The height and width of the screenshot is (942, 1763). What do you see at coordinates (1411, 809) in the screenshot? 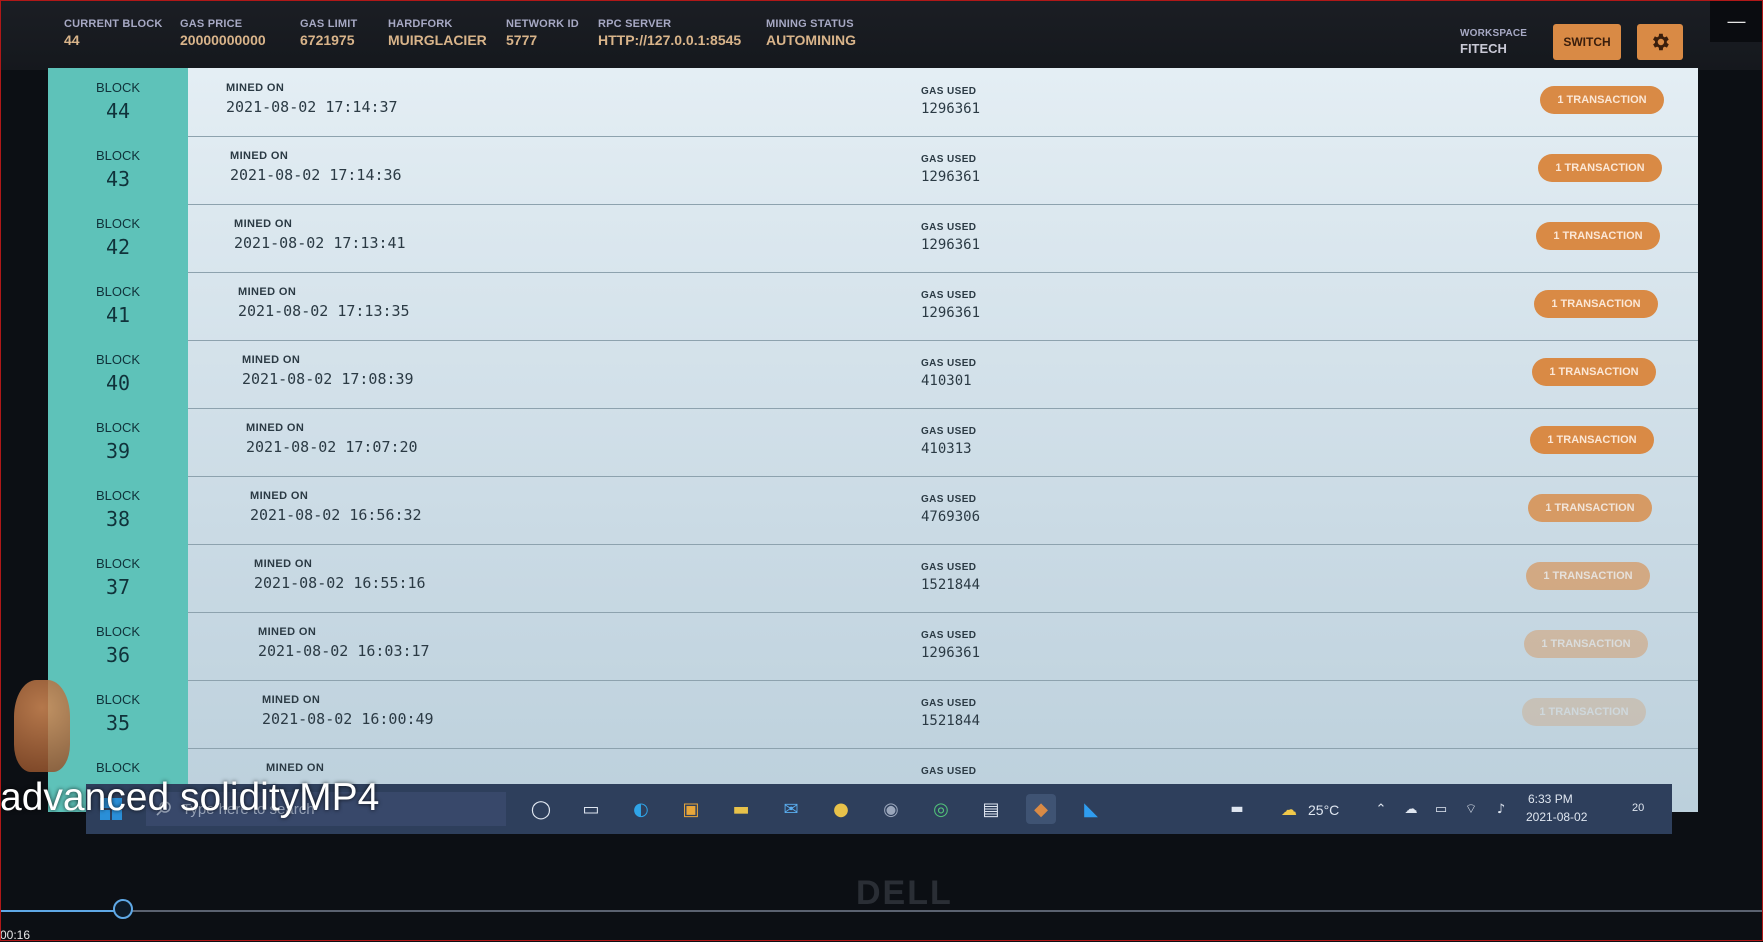
I see `cloud-icon: ☁` at bounding box center [1411, 809].